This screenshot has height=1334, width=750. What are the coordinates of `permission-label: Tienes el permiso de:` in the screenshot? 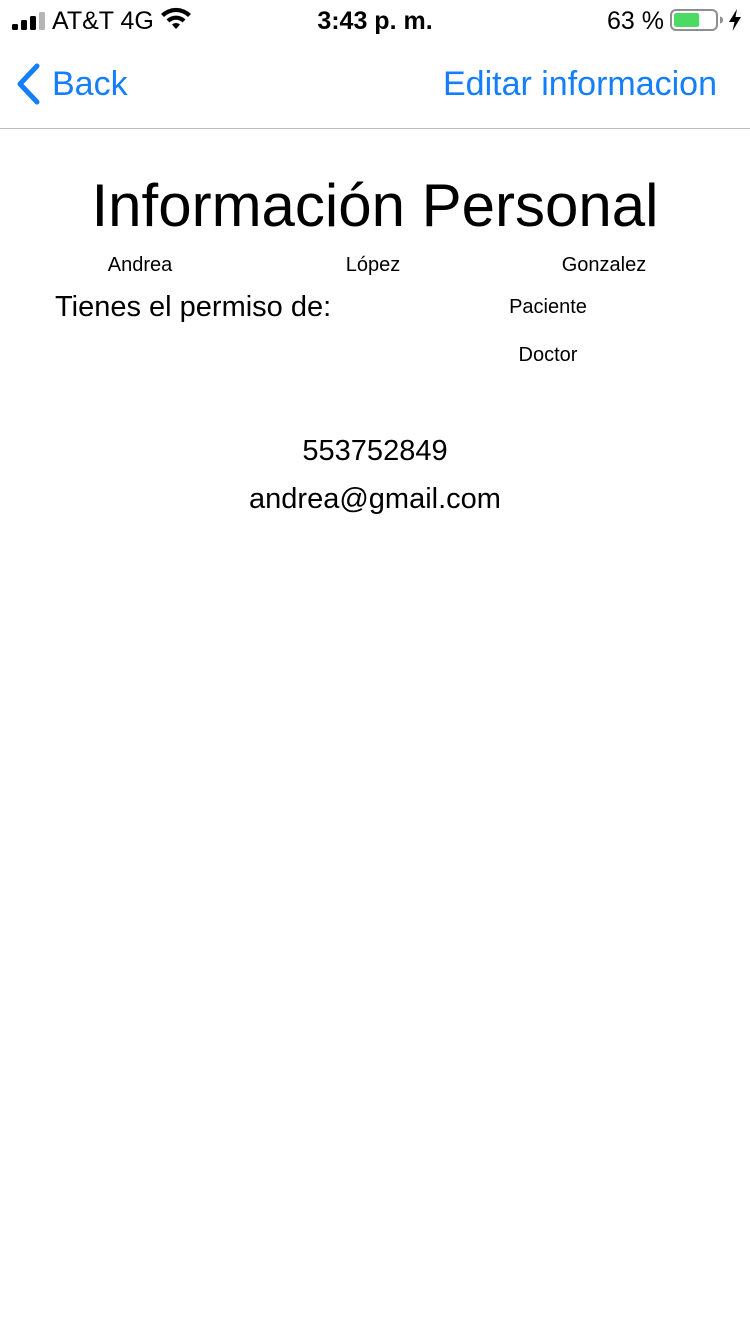 It's located at (193, 307).